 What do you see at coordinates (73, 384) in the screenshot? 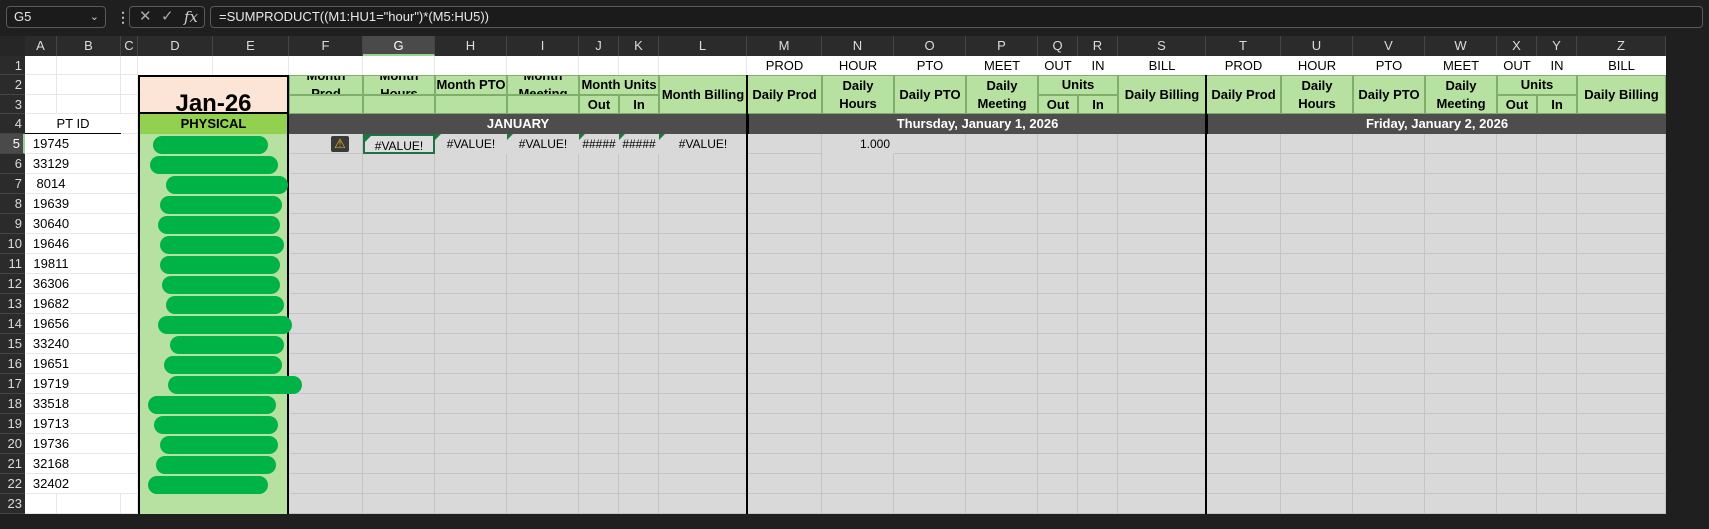
I see `pt-id-cell: 19719` at bounding box center [73, 384].